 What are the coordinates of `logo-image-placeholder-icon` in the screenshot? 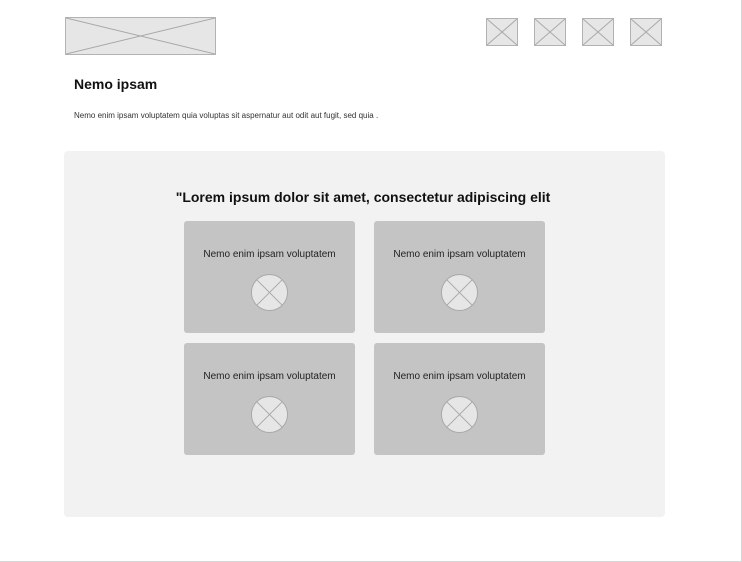 It's located at (140, 36).